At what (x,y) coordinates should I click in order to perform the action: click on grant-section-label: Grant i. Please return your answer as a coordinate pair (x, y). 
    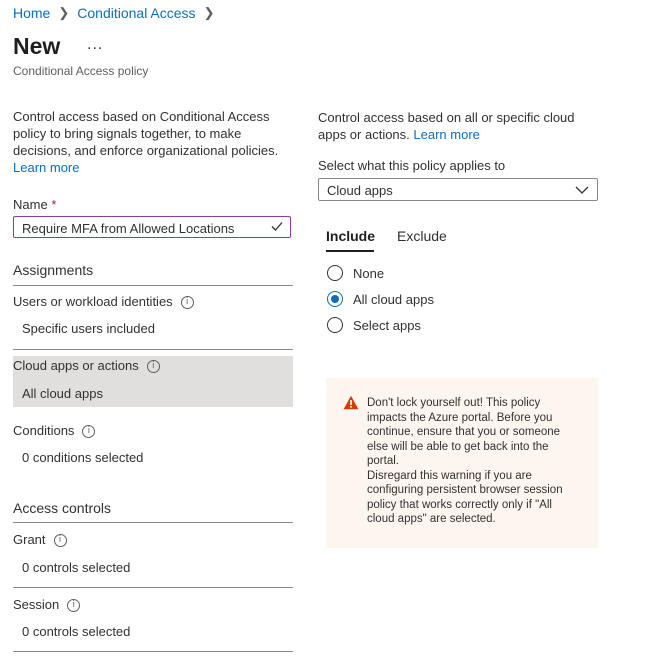
    Looking at the image, I should click on (40, 540).